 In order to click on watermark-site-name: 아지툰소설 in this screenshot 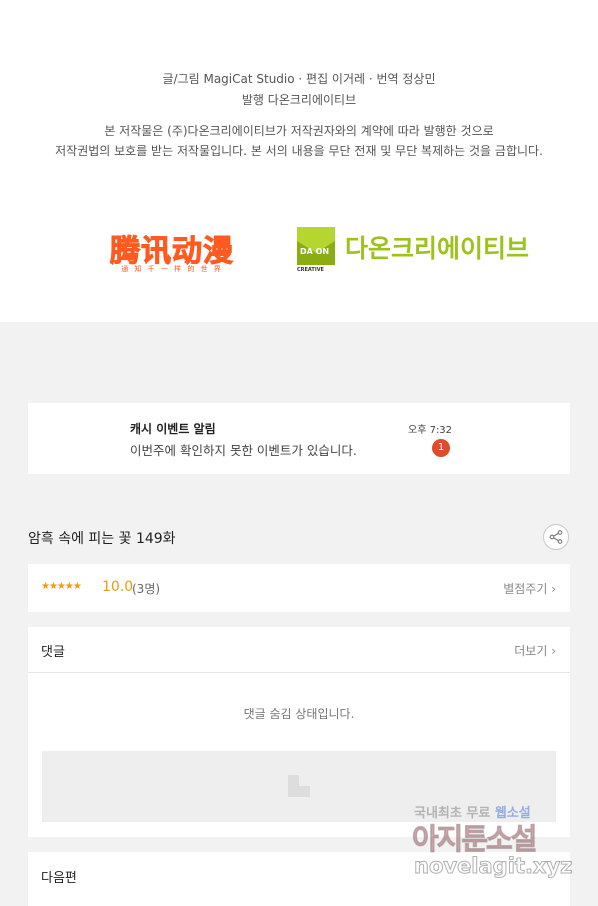, I will do `click(474, 839)`.